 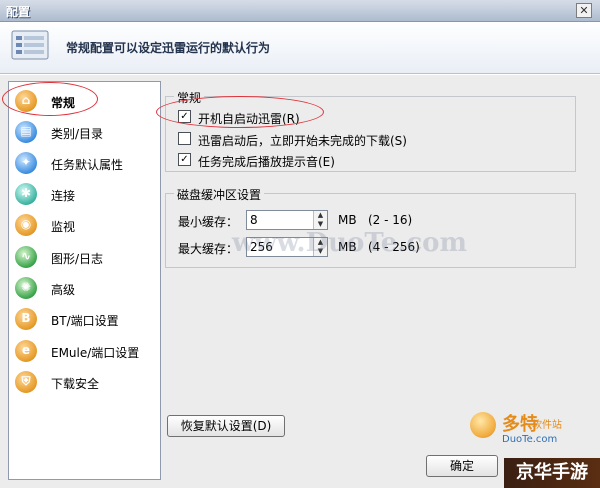 I want to click on settings-panel-icon, so click(x=30, y=45).